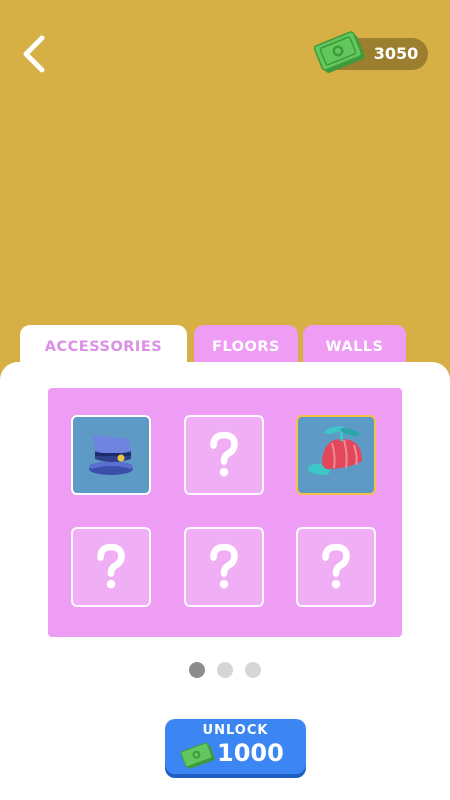 This screenshot has width=450, height=800. What do you see at coordinates (197, 670) in the screenshot?
I see `page-dot-active` at bounding box center [197, 670].